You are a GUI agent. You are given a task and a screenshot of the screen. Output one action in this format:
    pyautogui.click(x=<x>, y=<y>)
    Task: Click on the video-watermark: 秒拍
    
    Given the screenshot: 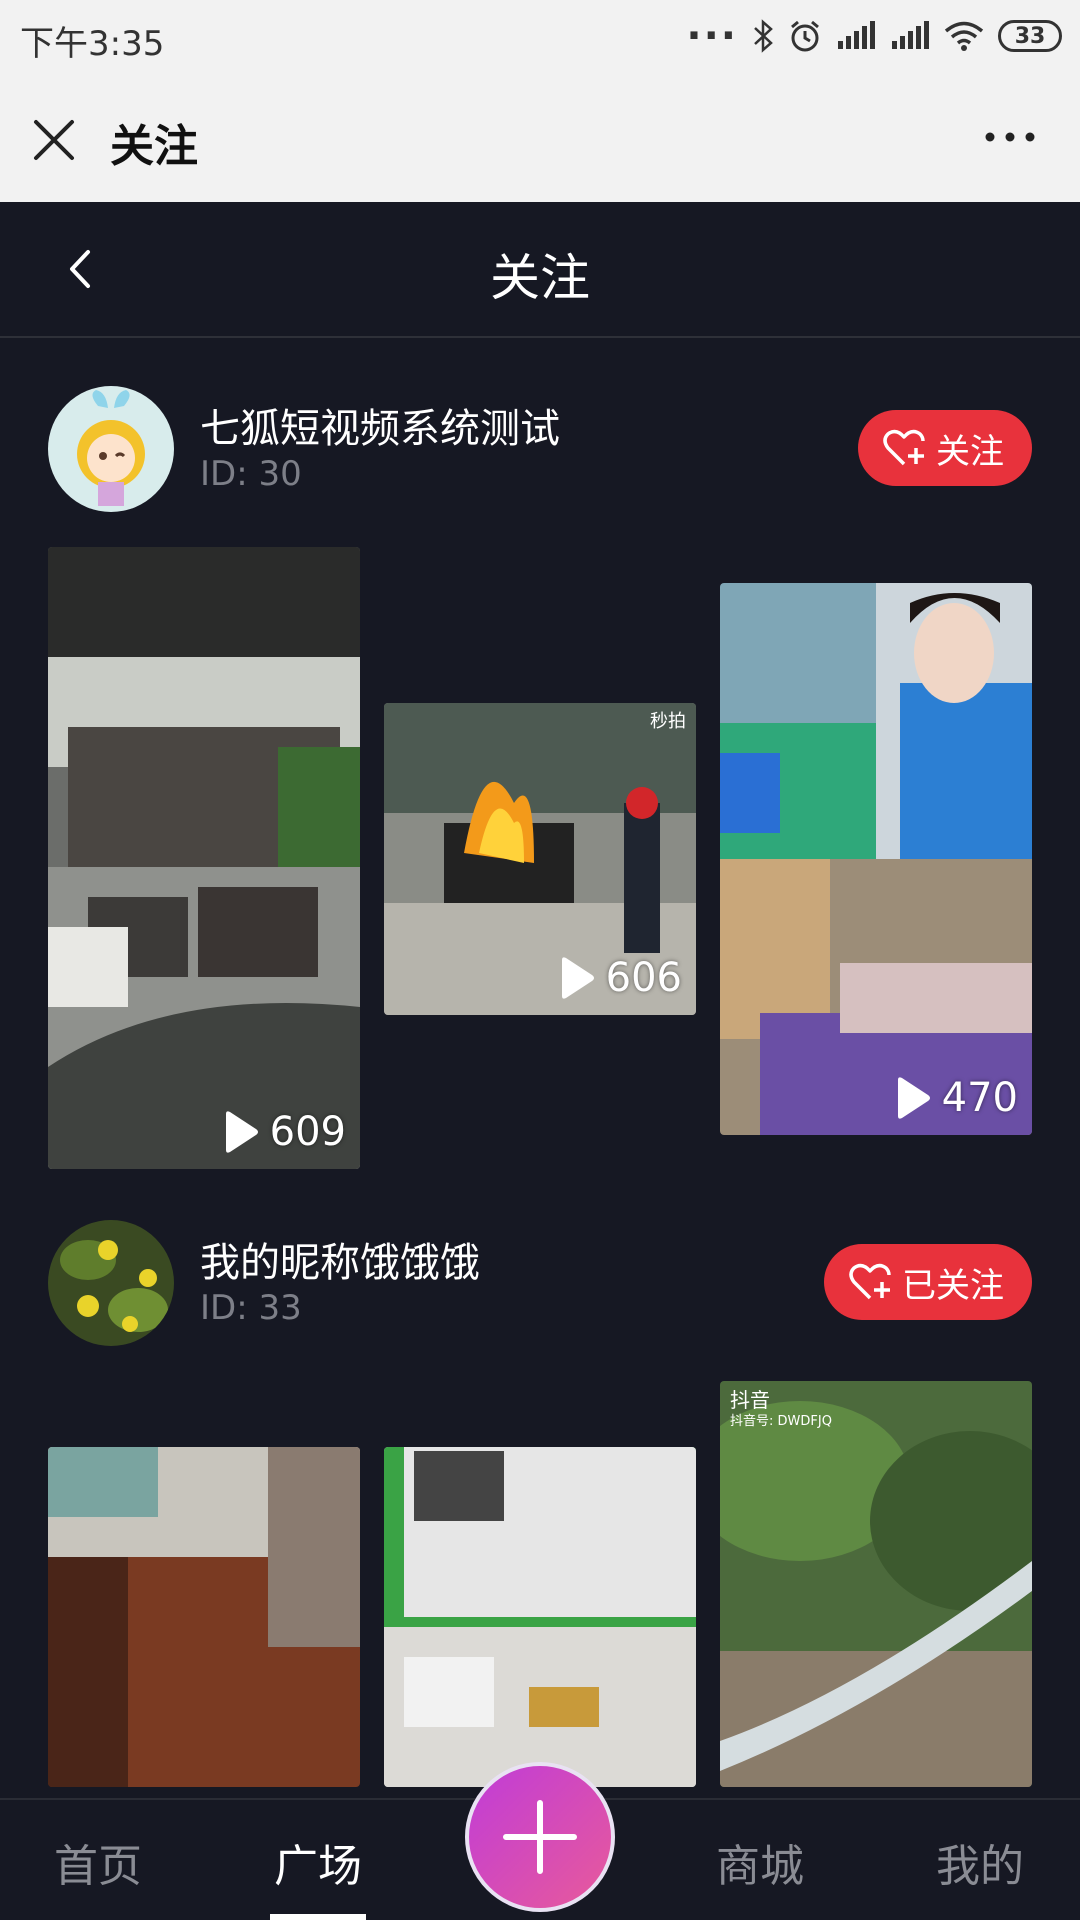 What is the action you would take?
    pyautogui.click(x=668, y=721)
    